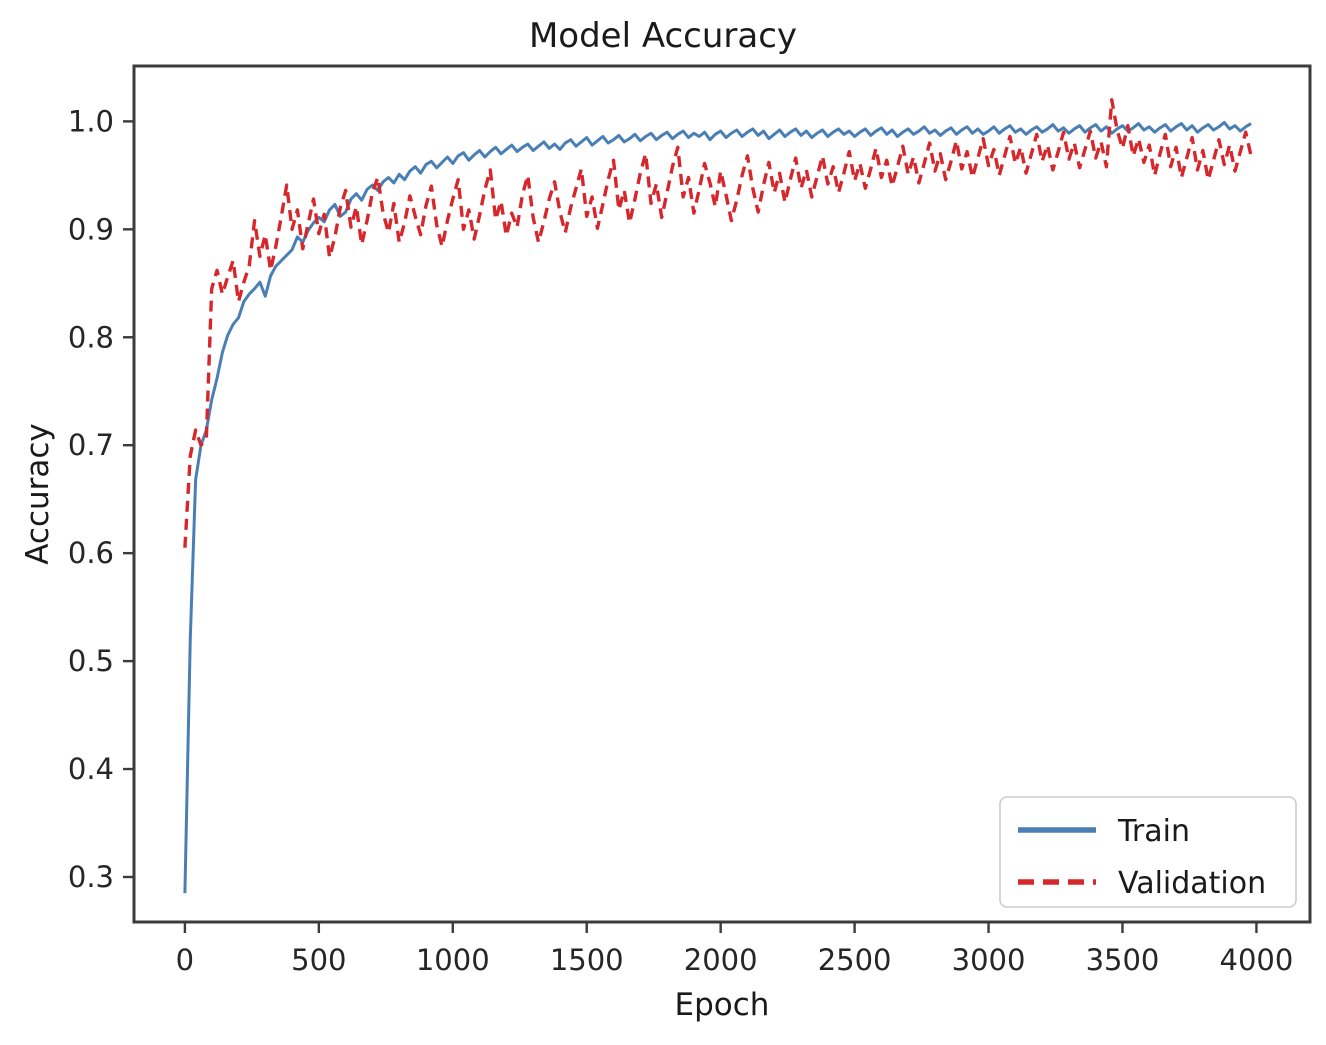 This screenshot has width=1326, height=1045. Describe the element at coordinates (38, 494) in the screenshot. I see `y-axis-label: Accuracy` at that location.